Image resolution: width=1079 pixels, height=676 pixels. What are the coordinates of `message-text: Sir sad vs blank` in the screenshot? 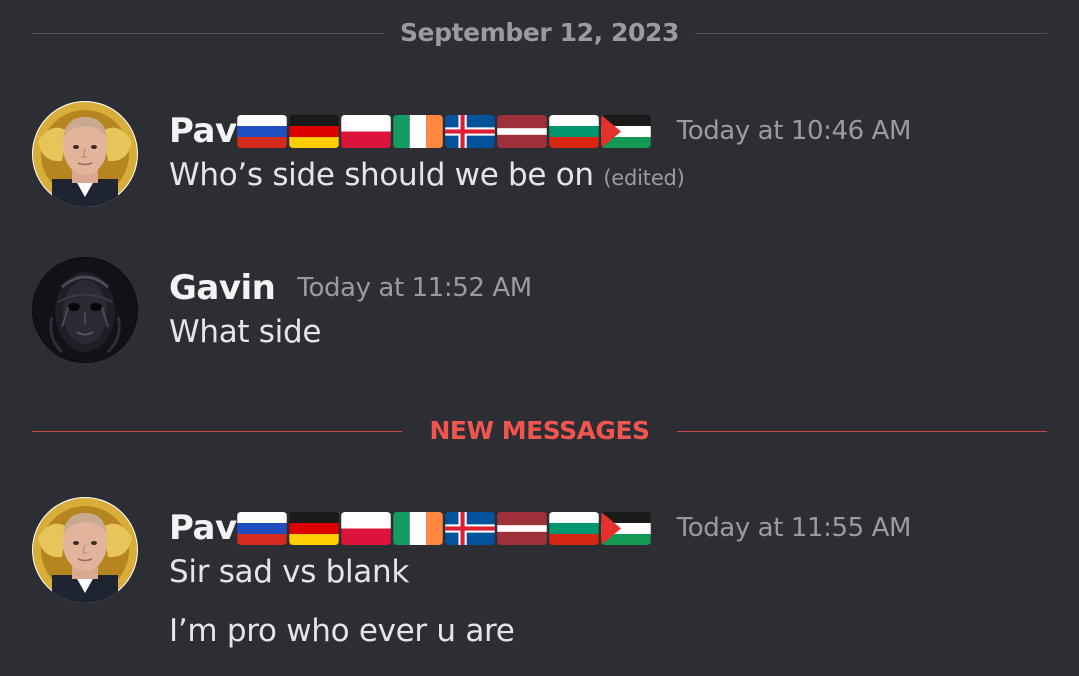 It's located at (624, 572).